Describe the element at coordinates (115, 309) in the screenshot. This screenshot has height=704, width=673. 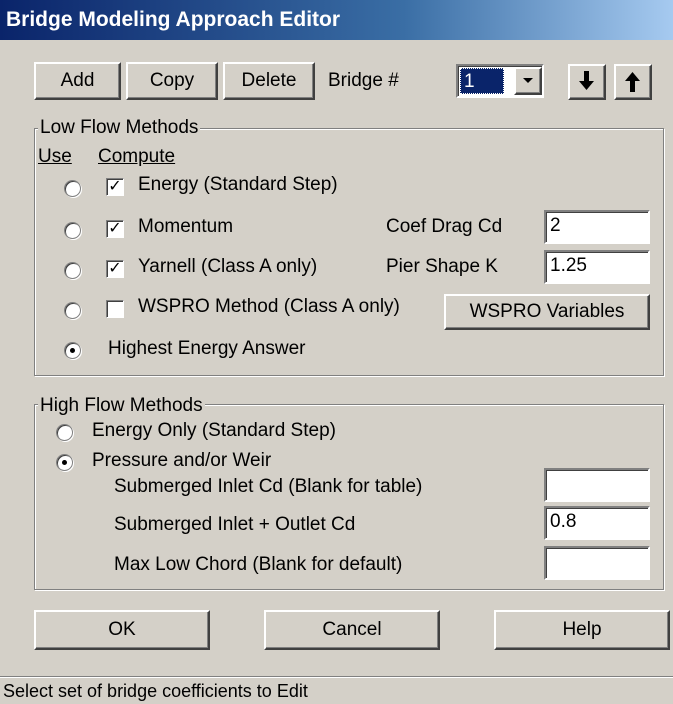
I see `compute-wspro-checkbox` at that location.